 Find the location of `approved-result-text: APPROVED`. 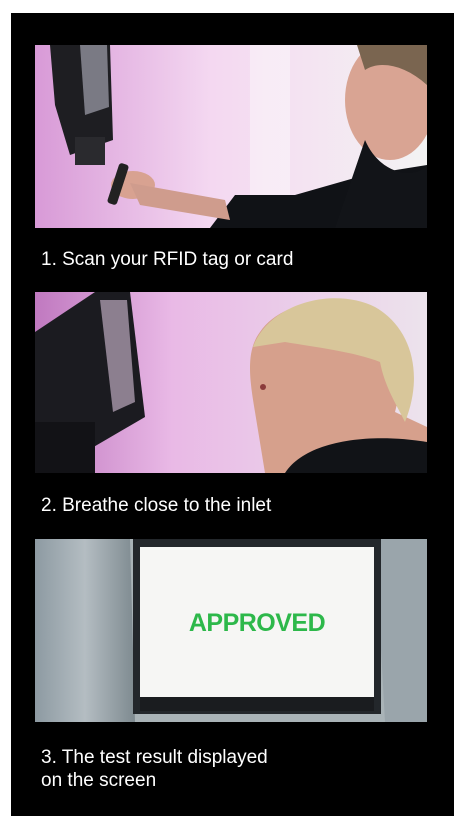

approved-result-text: APPROVED is located at coordinates (257, 623).